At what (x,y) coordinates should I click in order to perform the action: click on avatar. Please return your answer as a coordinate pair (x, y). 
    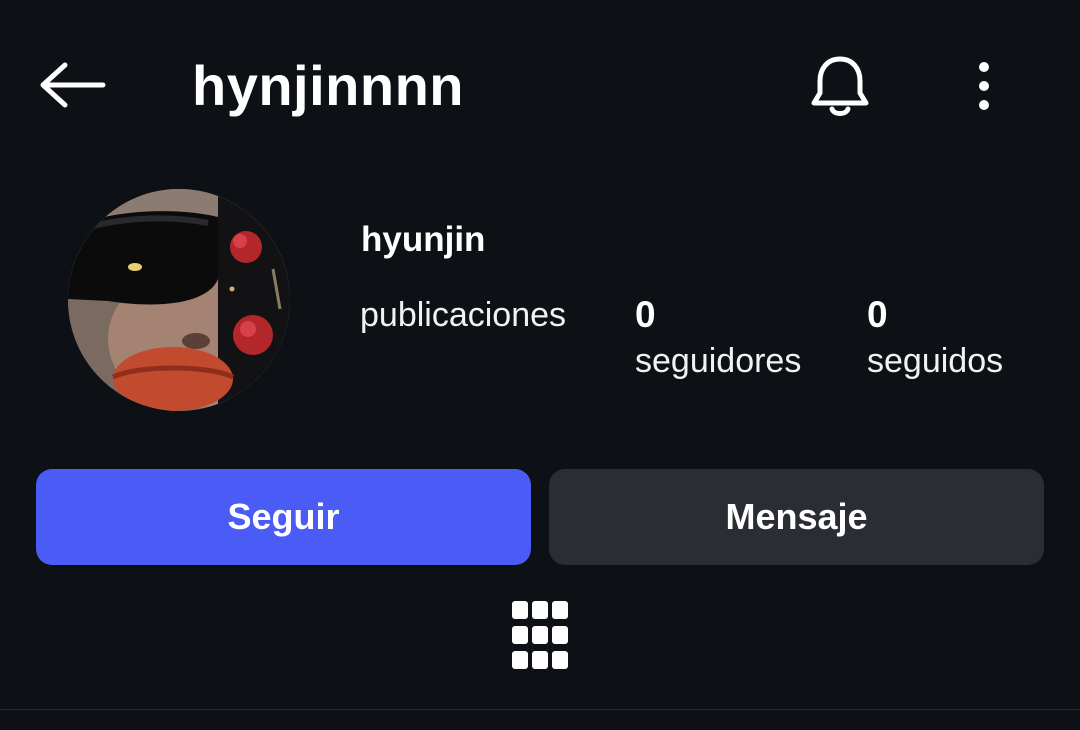
    Looking at the image, I should click on (179, 300).